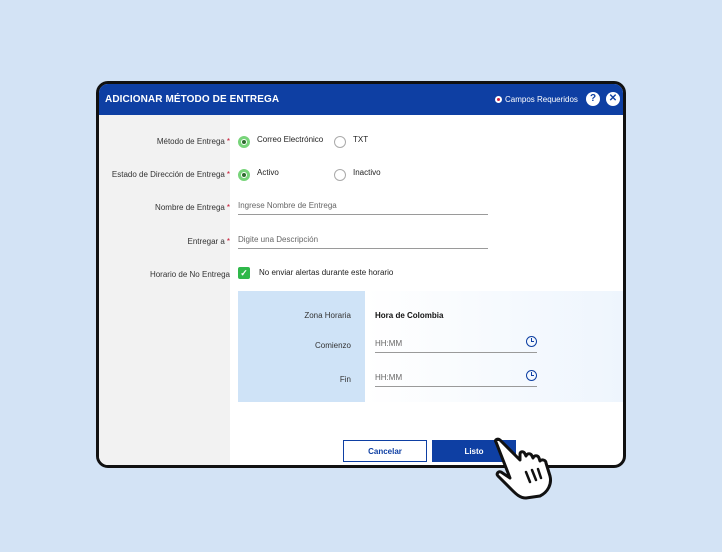 This screenshot has height=552, width=722. What do you see at coordinates (189, 274) in the screenshot?
I see `no-delivery-schedule-label: Horario de No Entrega` at bounding box center [189, 274].